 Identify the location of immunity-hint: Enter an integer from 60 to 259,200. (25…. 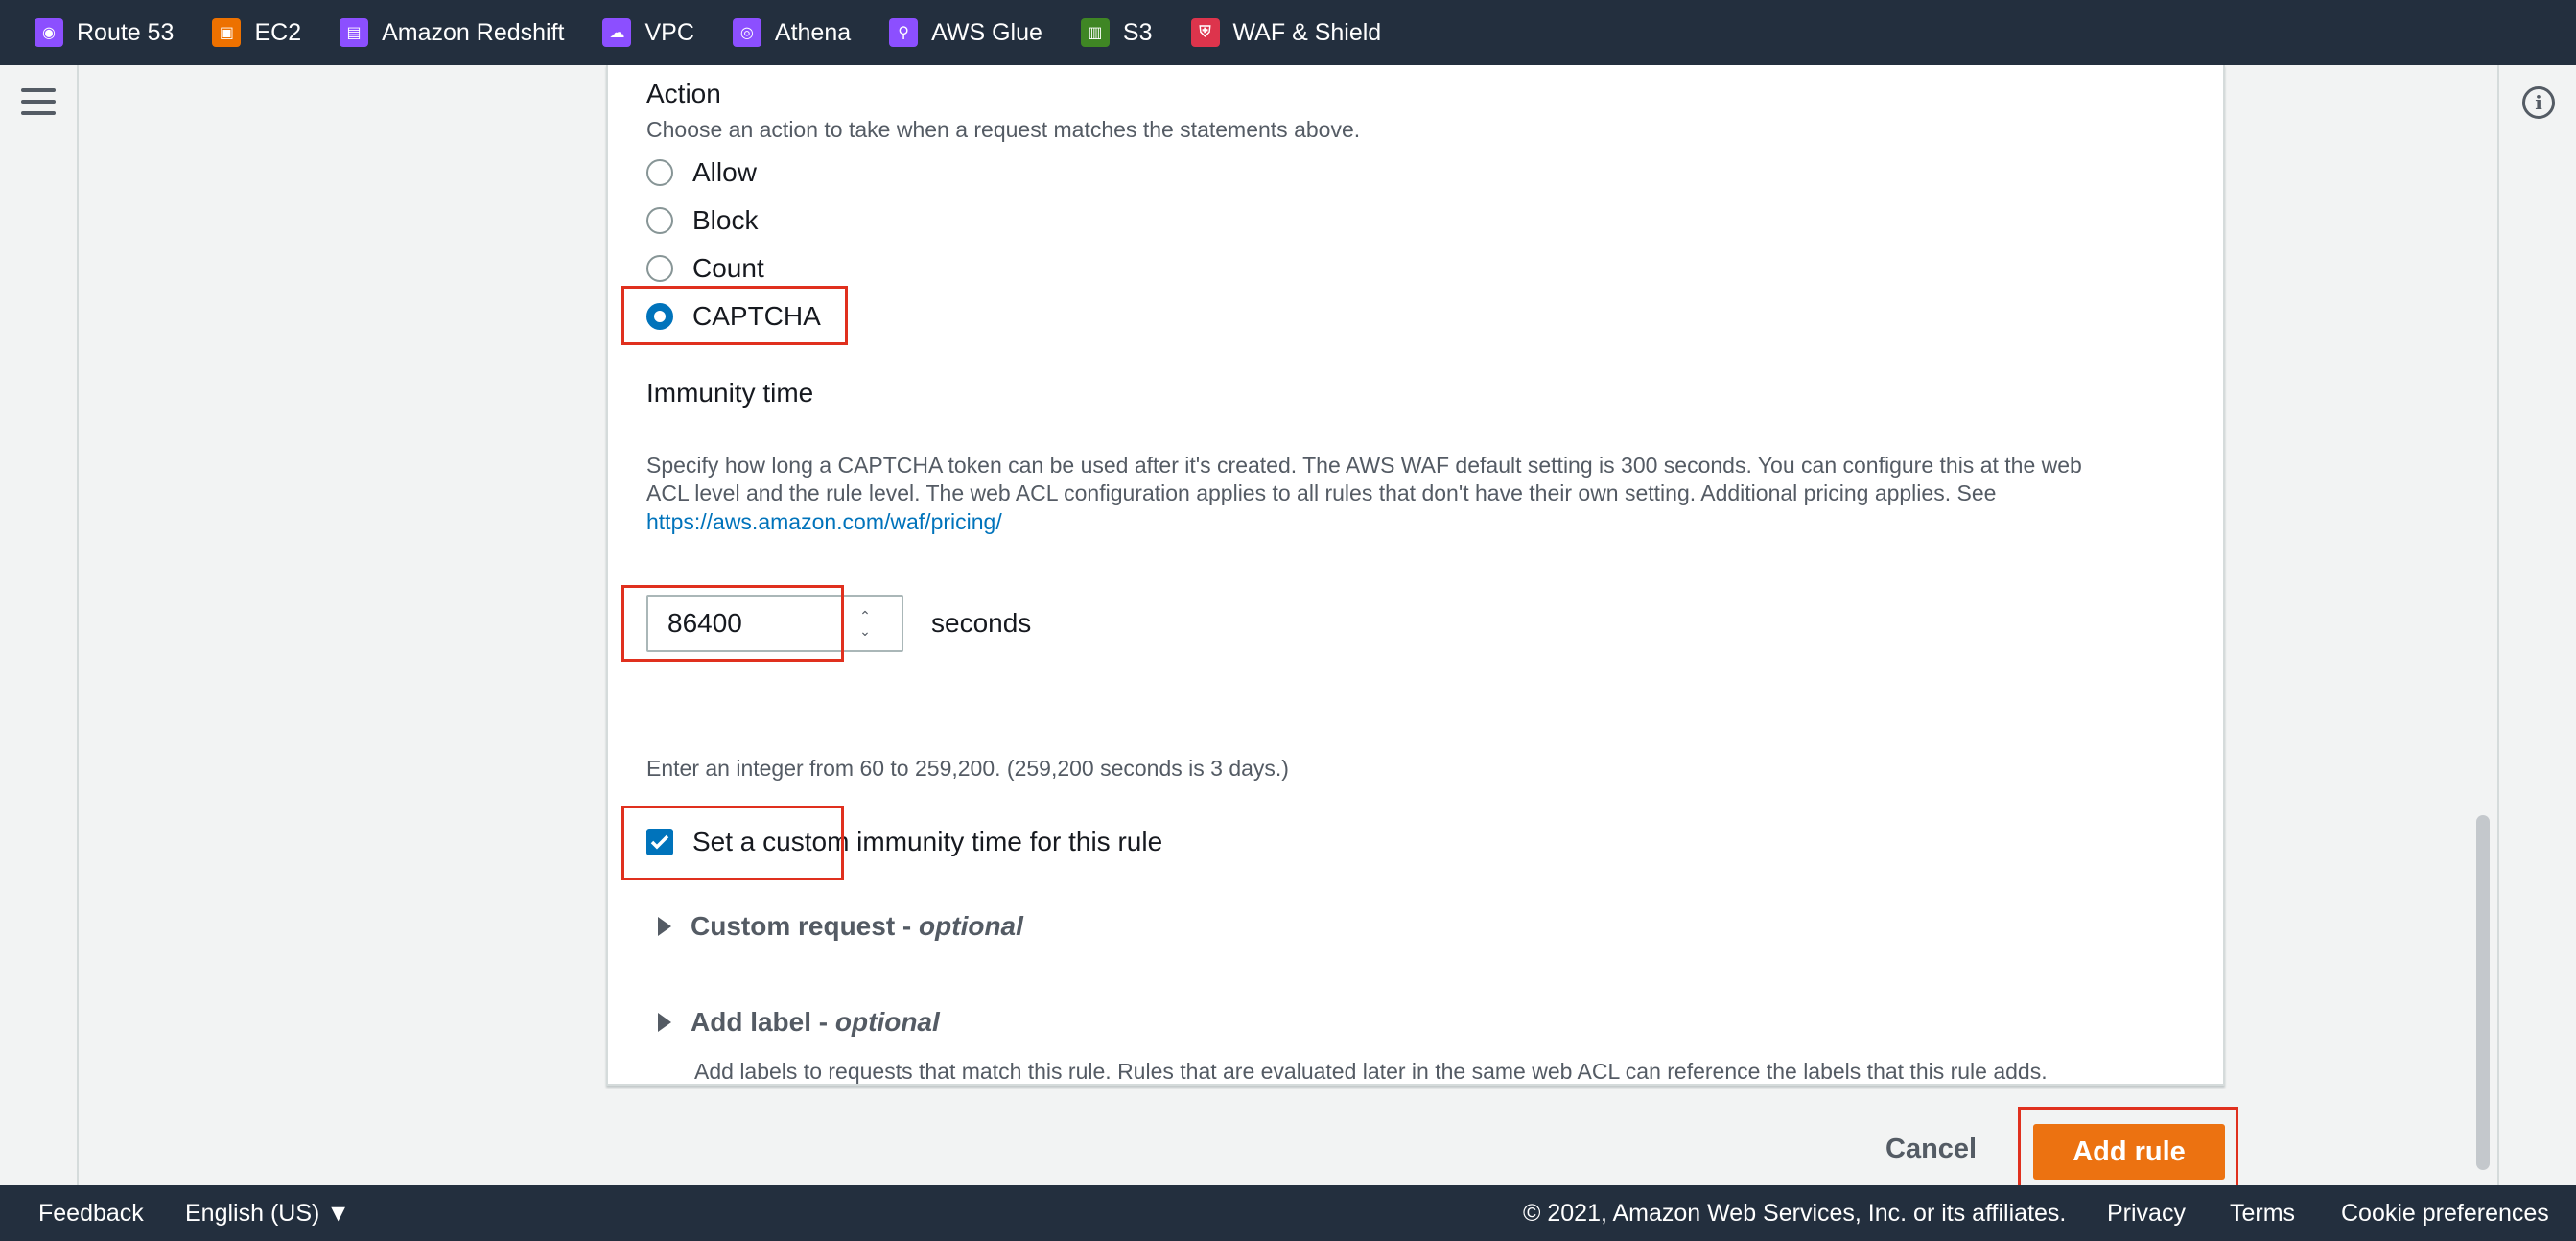
(967, 768).